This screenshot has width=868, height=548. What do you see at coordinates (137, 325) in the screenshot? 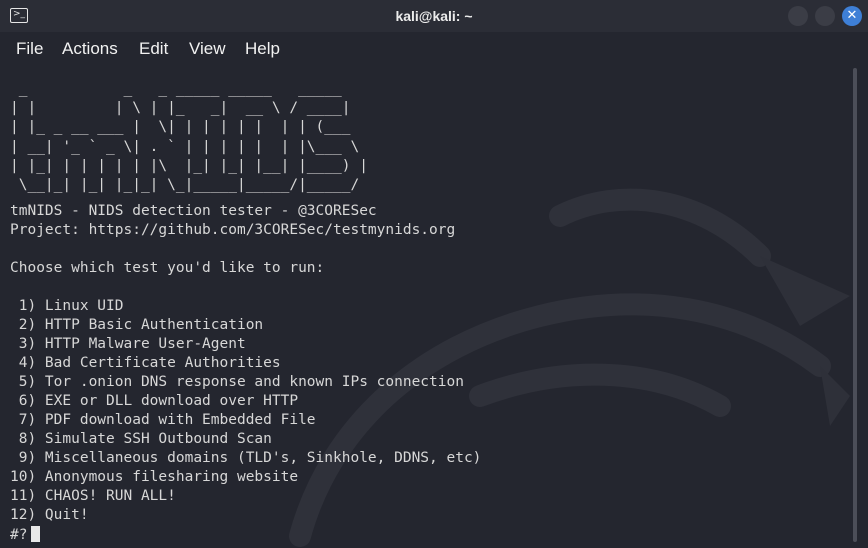
I see `option-line: 2) HTTP Basic Authentication` at bounding box center [137, 325].